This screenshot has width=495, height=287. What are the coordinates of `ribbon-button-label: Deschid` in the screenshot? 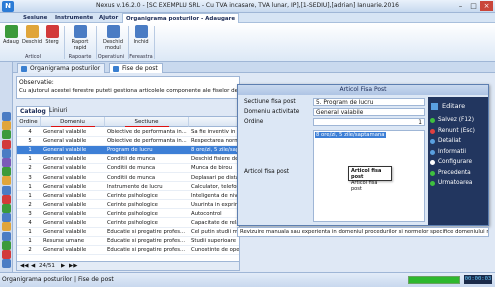 It's located at (32, 42).